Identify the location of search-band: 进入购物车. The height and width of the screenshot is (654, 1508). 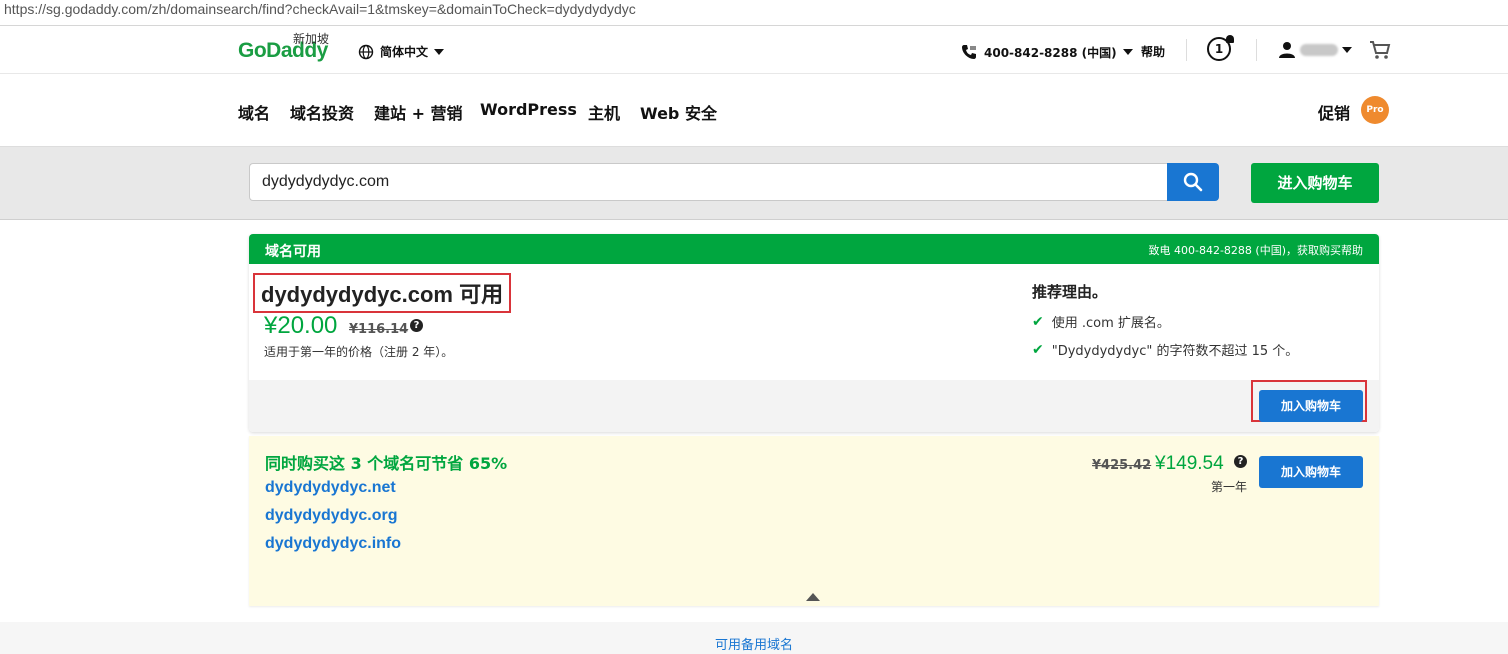
(754, 183).